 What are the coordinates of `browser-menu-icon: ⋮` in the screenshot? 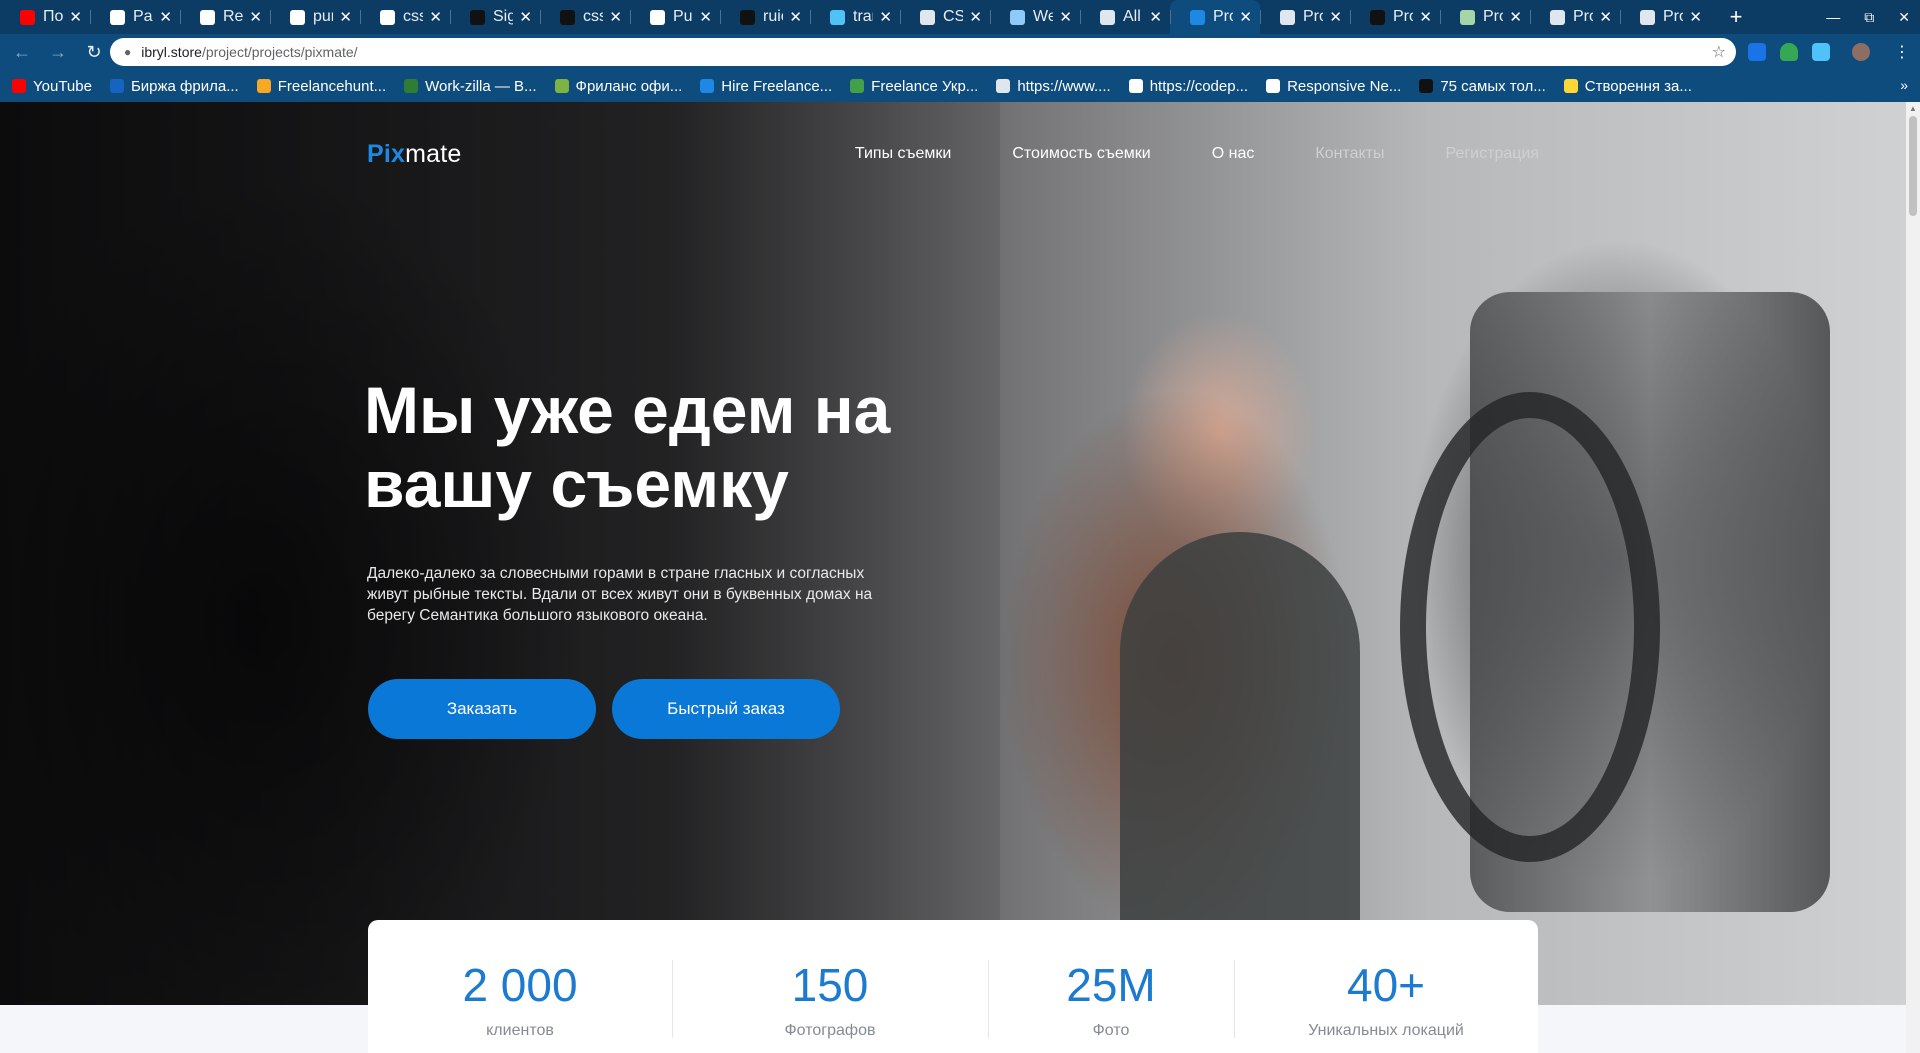 It's located at (1902, 52).